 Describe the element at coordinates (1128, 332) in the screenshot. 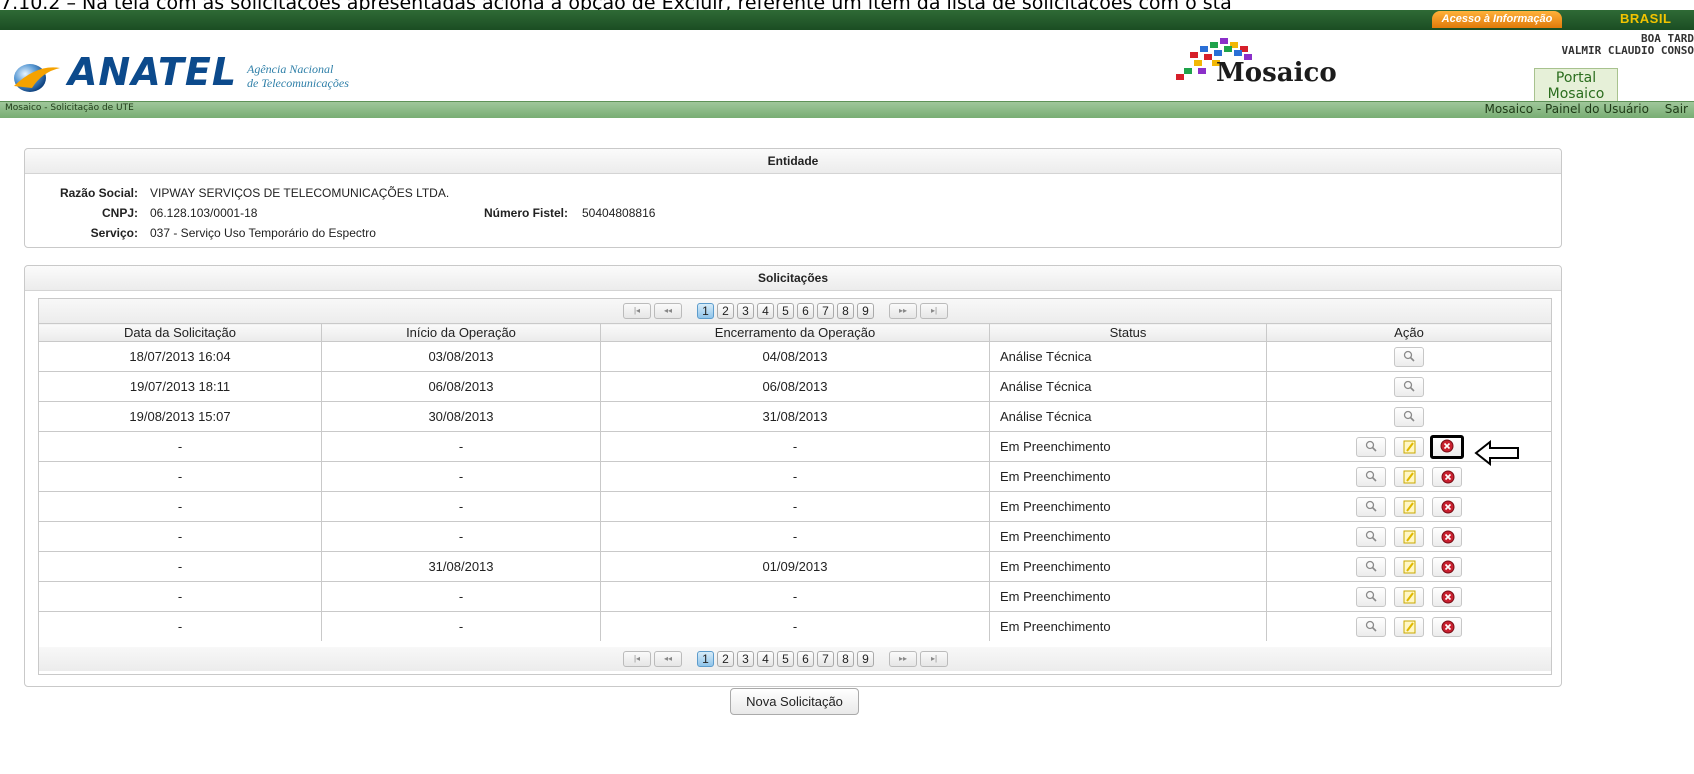

I see `col-header-status: Status` at that location.